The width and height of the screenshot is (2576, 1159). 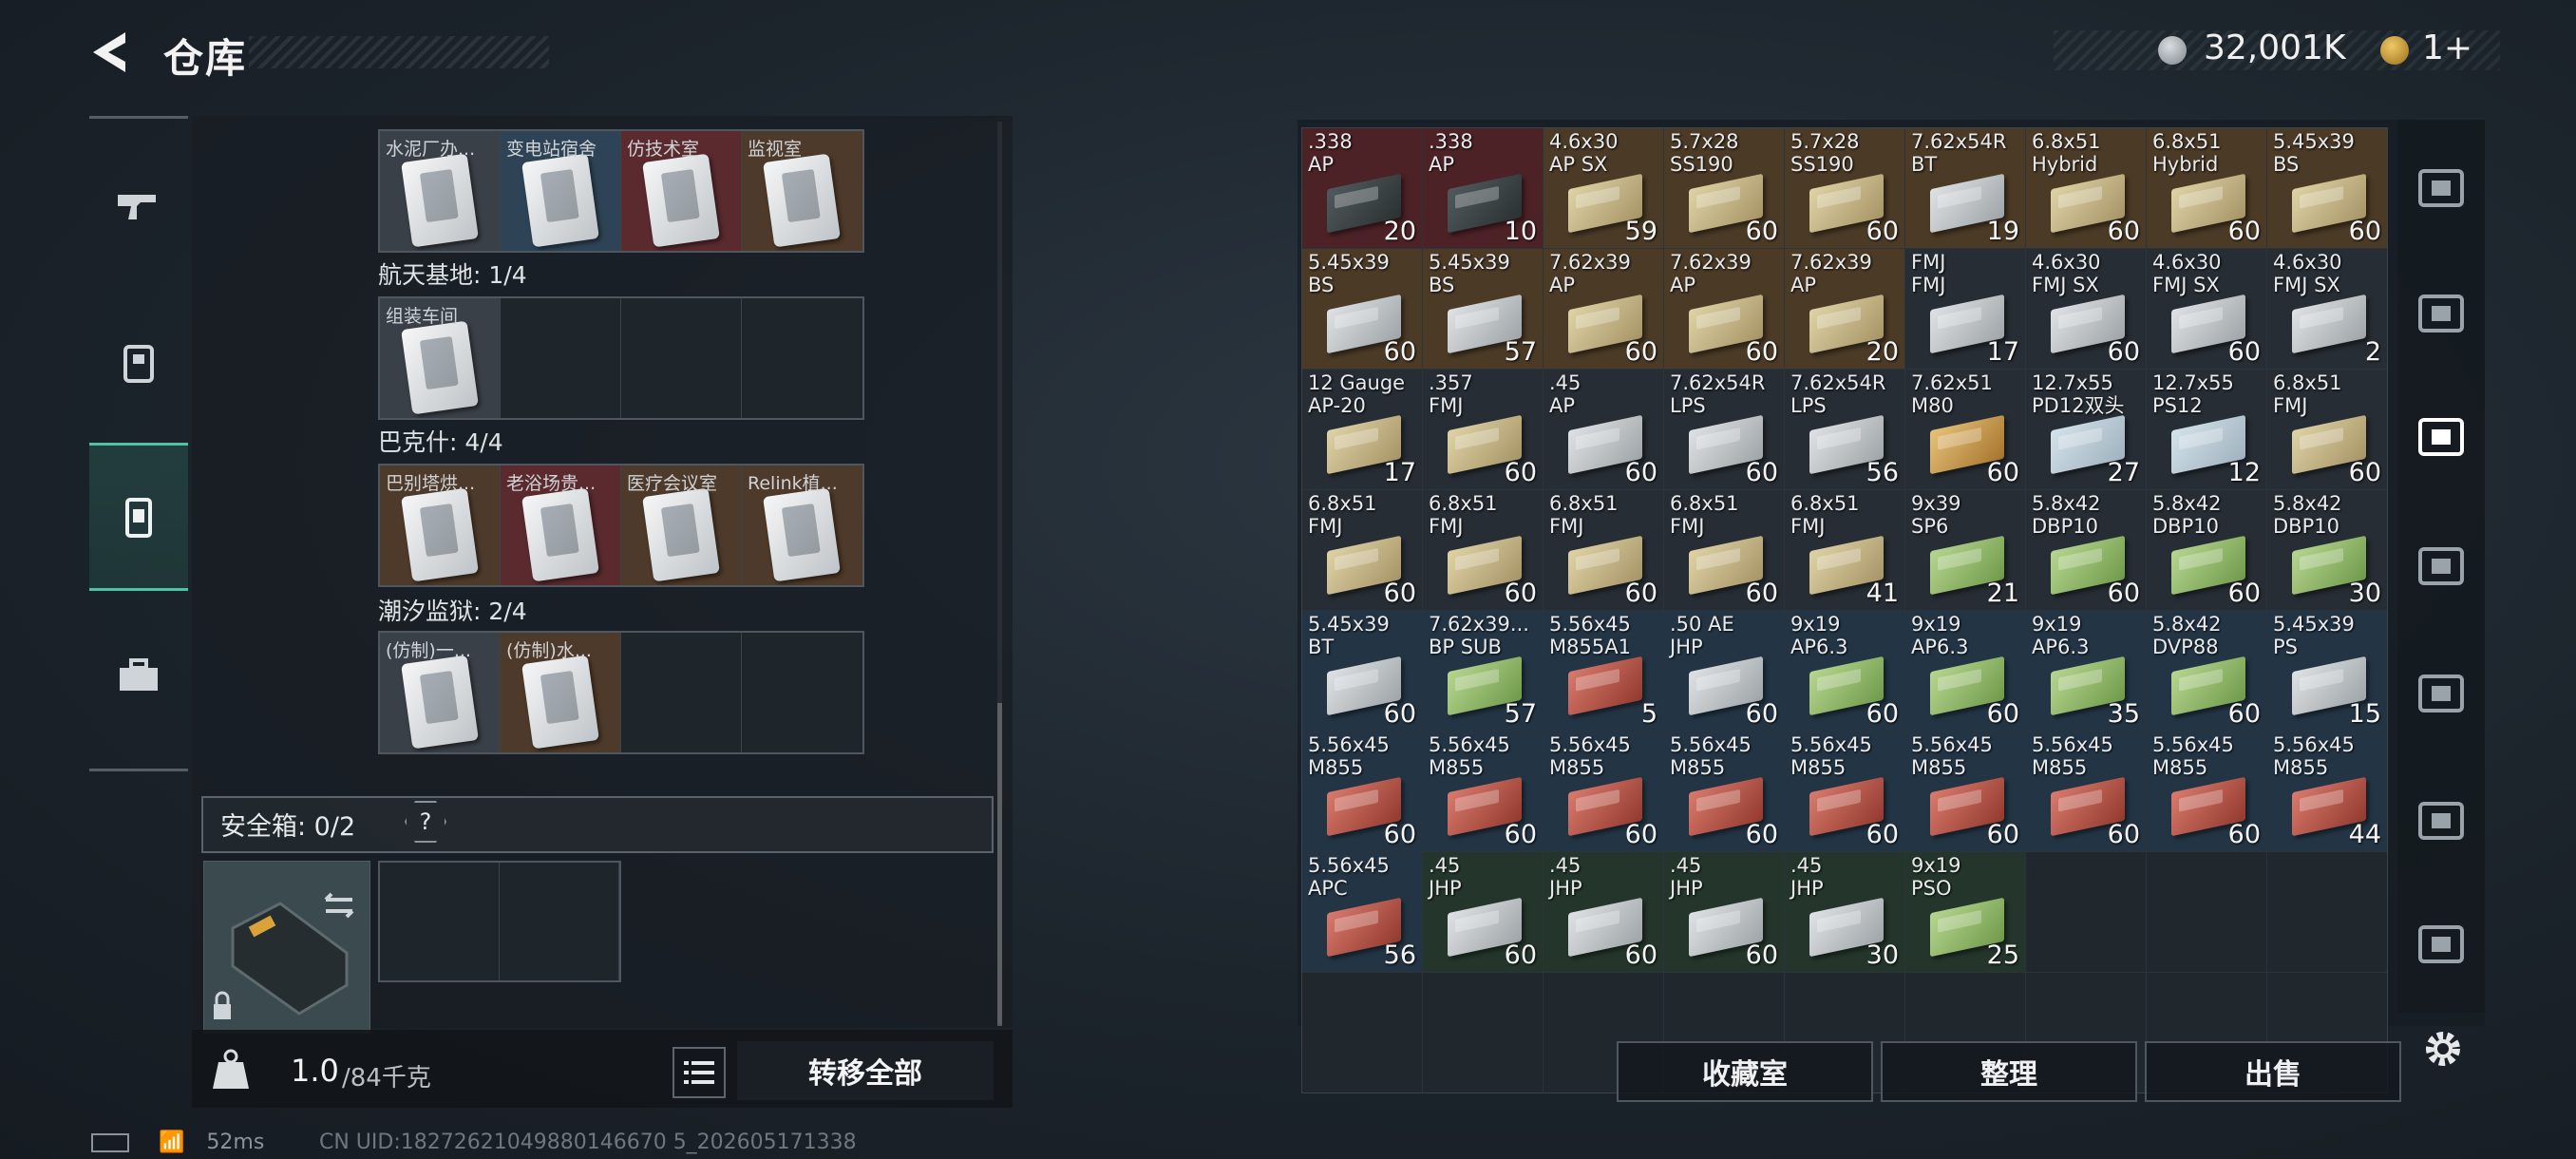 I want to click on rail-toolbox, so click(x=138, y=675).